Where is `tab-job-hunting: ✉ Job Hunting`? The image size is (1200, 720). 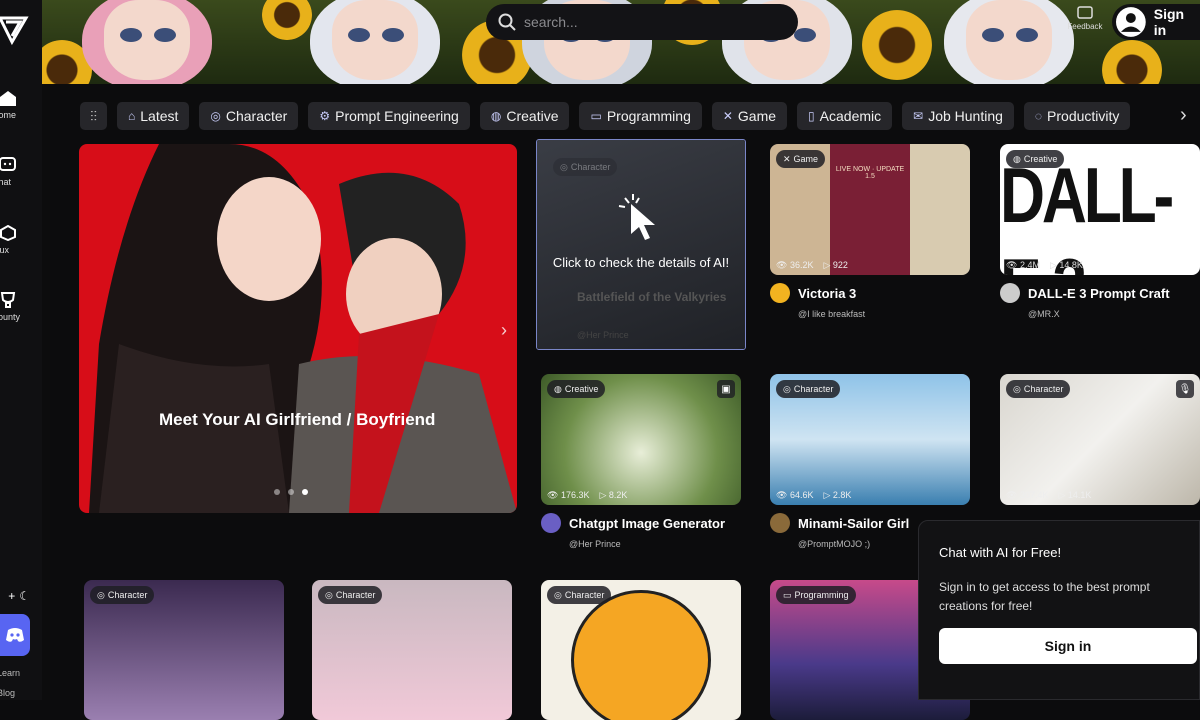 tab-job-hunting: ✉ Job Hunting is located at coordinates (958, 116).